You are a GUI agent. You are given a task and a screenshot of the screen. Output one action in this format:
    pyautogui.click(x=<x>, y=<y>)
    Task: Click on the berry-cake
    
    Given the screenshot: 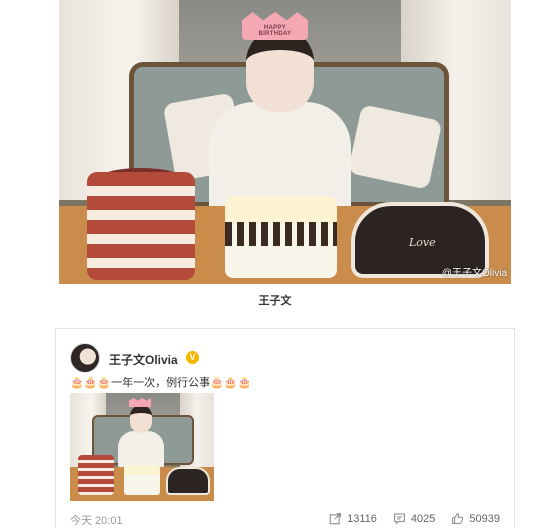 What is the action you would take?
    pyautogui.click(x=141, y=226)
    